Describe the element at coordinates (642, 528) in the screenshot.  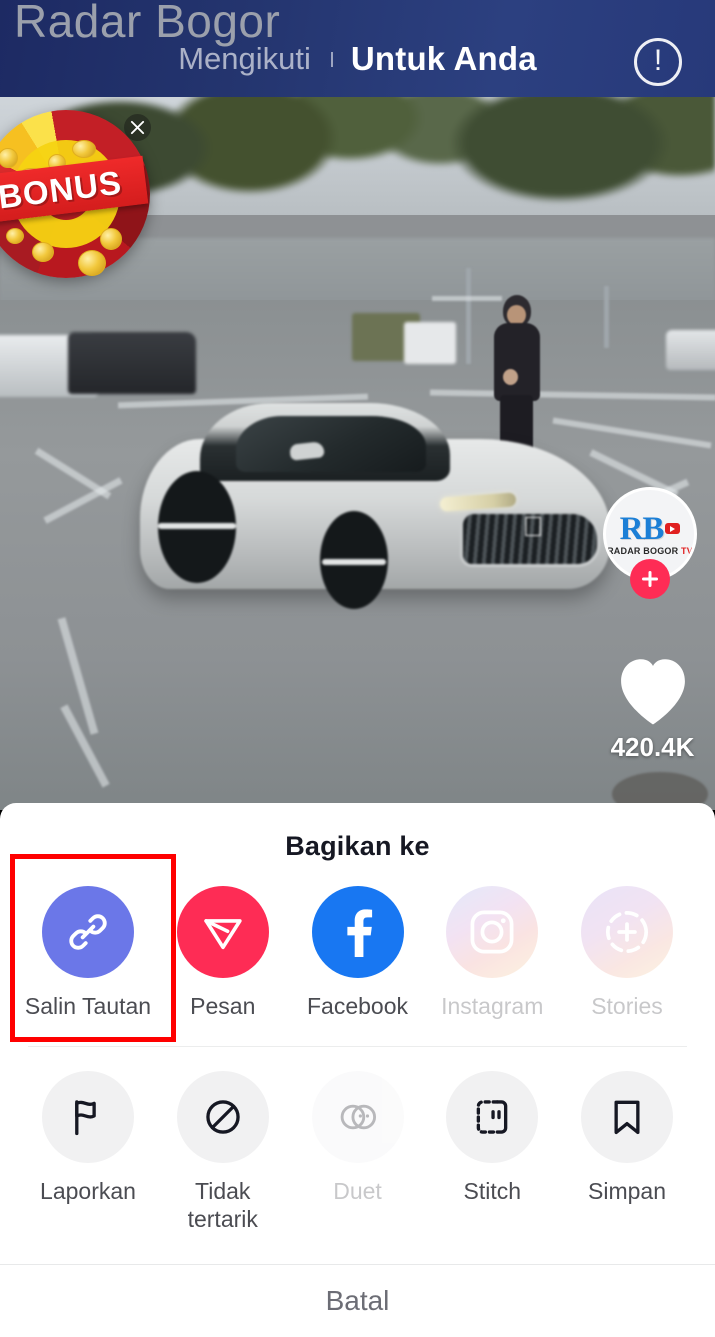
I see `avatar-initials: RB` at that location.